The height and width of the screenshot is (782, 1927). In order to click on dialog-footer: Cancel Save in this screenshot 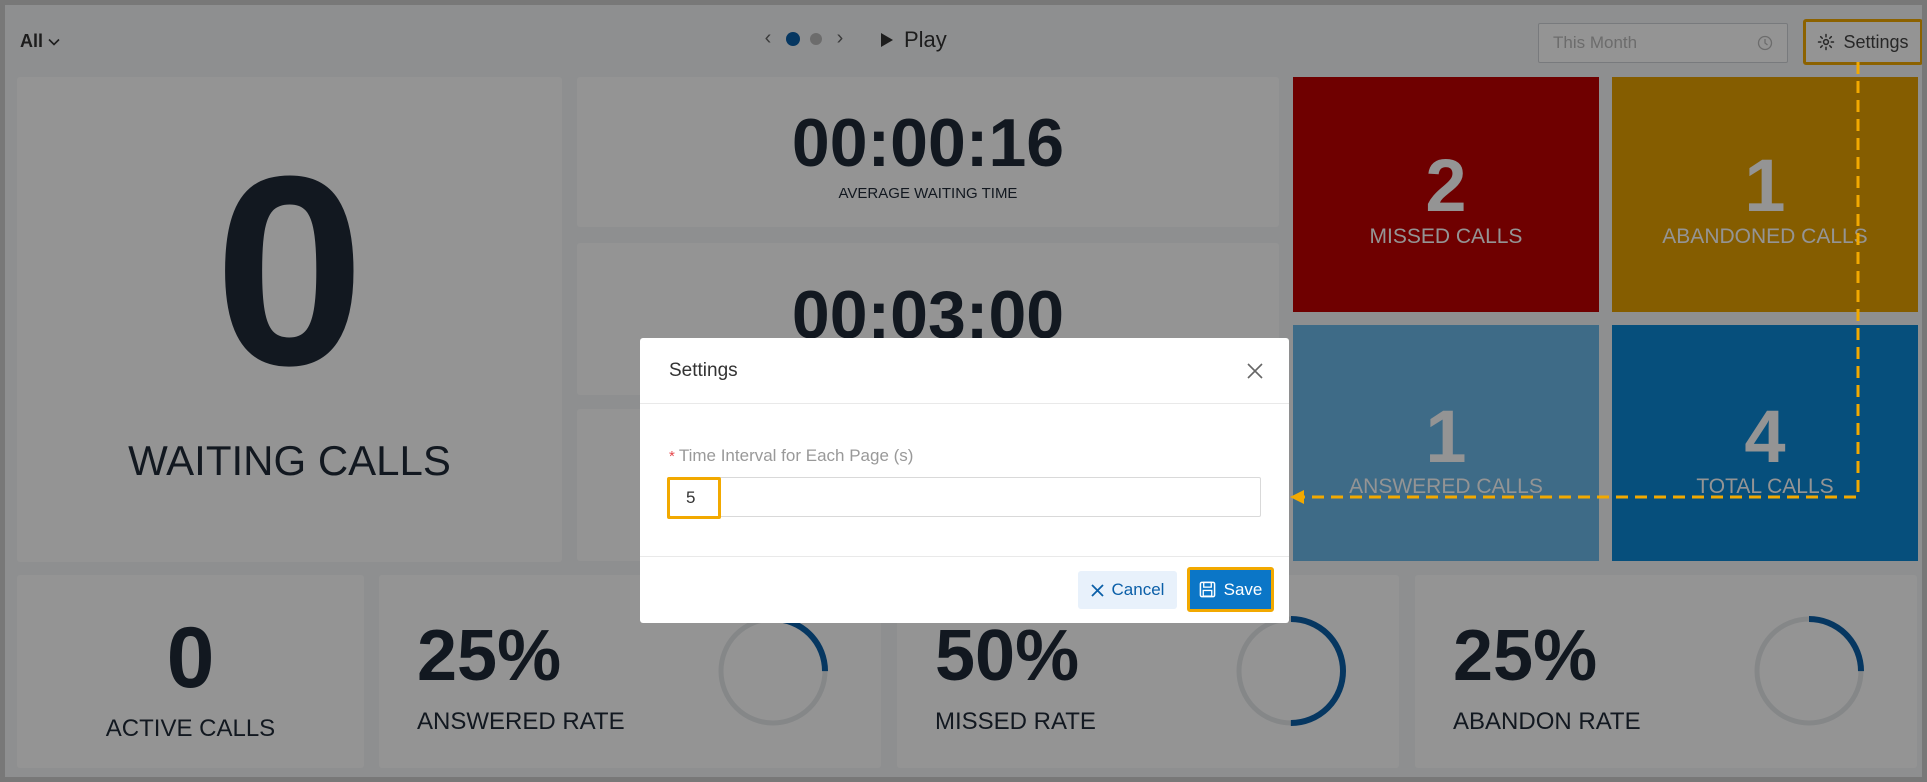, I will do `click(964, 589)`.